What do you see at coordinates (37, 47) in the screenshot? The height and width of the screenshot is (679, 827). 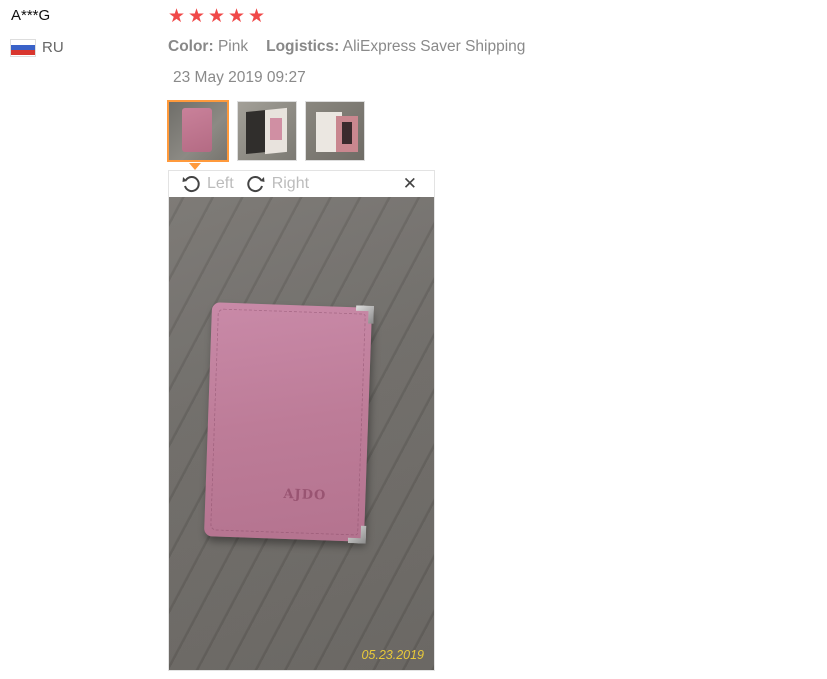 I see `reviewer-country: RU` at bounding box center [37, 47].